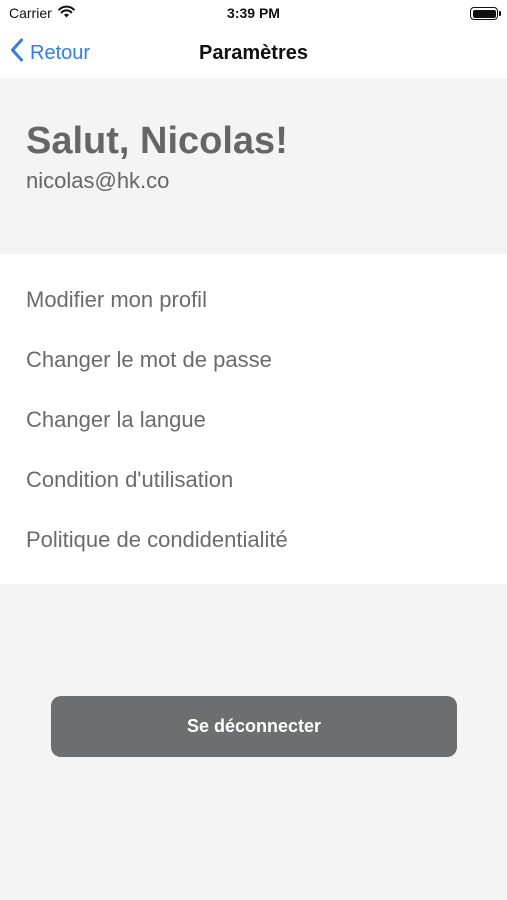 This screenshot has height=900, width=507. I want to click on greeting-heading: Salut, Nicolas!, so click(157, 141).